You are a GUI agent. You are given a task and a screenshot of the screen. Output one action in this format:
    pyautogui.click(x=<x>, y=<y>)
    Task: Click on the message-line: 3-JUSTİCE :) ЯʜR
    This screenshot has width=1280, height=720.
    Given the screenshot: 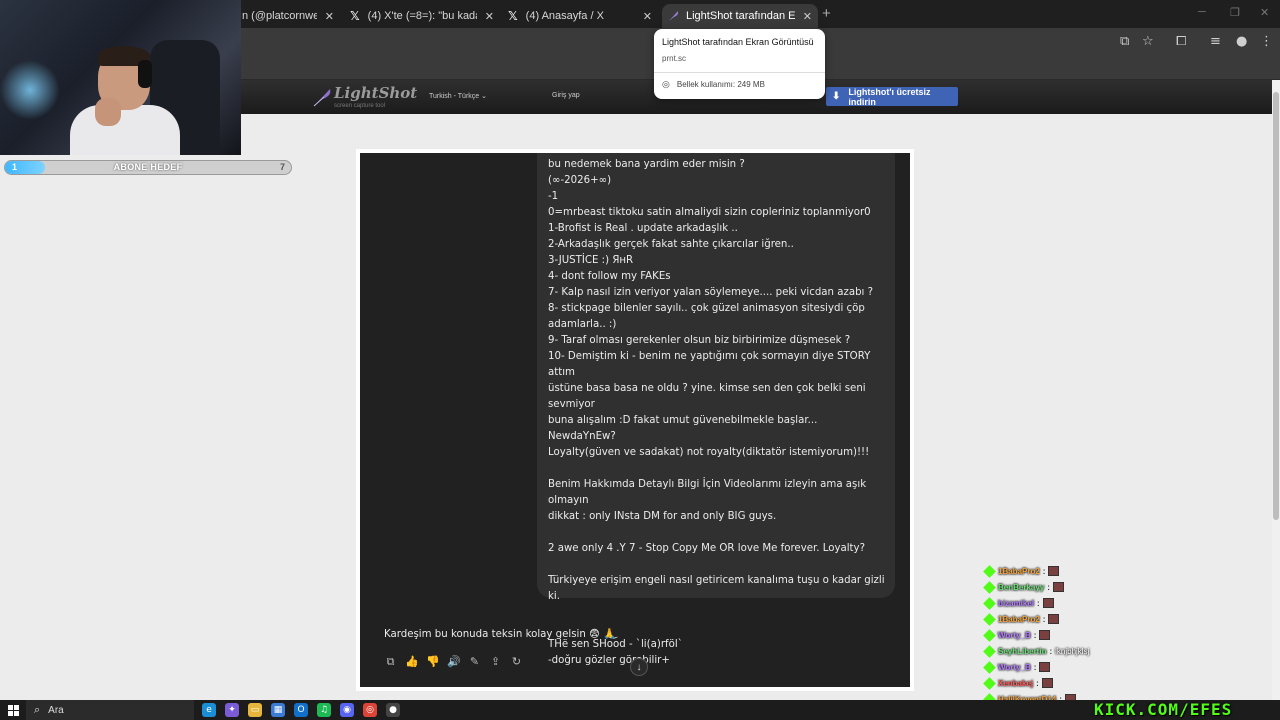 What is the action you would take?
    pyautogui.click(x=591, y=260)
    